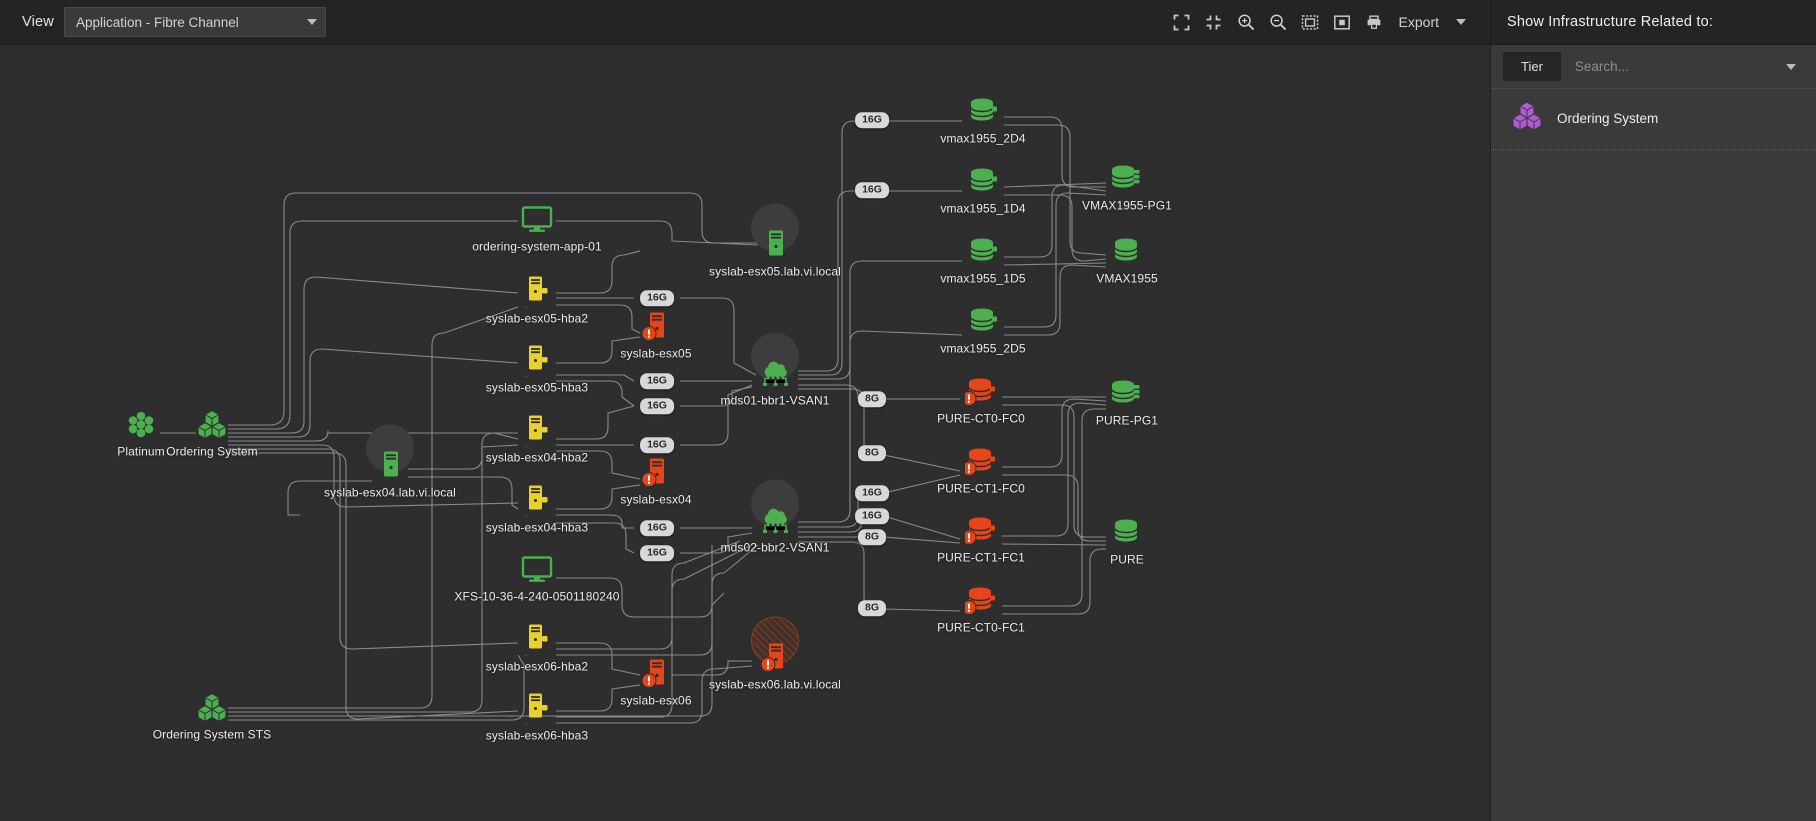 This screenshot has height=821, width=1816. What do you see at coordinates (983, 208) in the screenshot?
I see `node-label: vmax1955_1D4` at bounding box center [983, 208].